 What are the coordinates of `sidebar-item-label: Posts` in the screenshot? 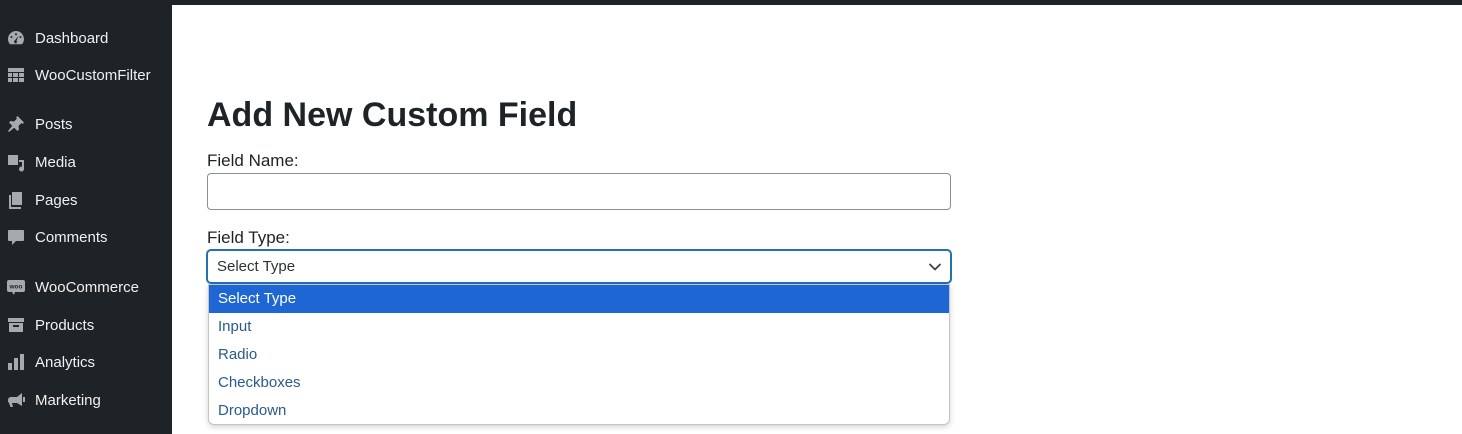 It's located at (54, 124).